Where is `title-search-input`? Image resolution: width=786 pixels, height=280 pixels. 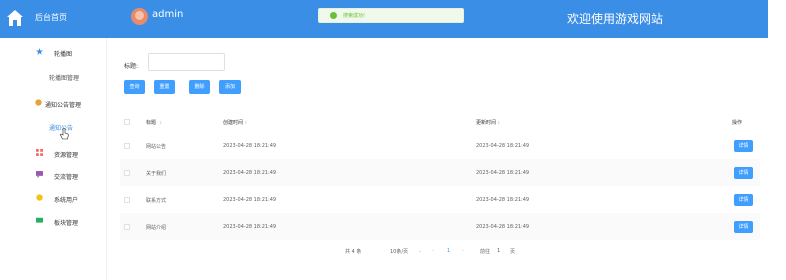 title-search-input is located at coordinates (186, 62).